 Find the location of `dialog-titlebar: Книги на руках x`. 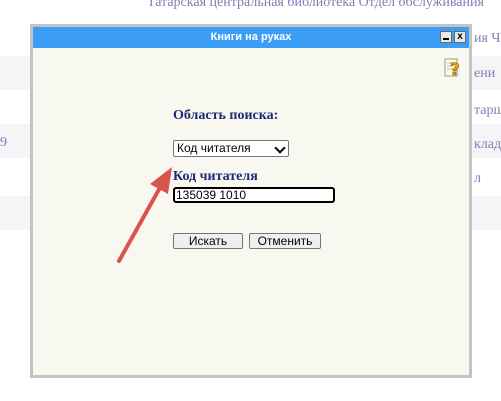

dialog-titlebar: Книги на руках x is located at coordinates (251, 37).